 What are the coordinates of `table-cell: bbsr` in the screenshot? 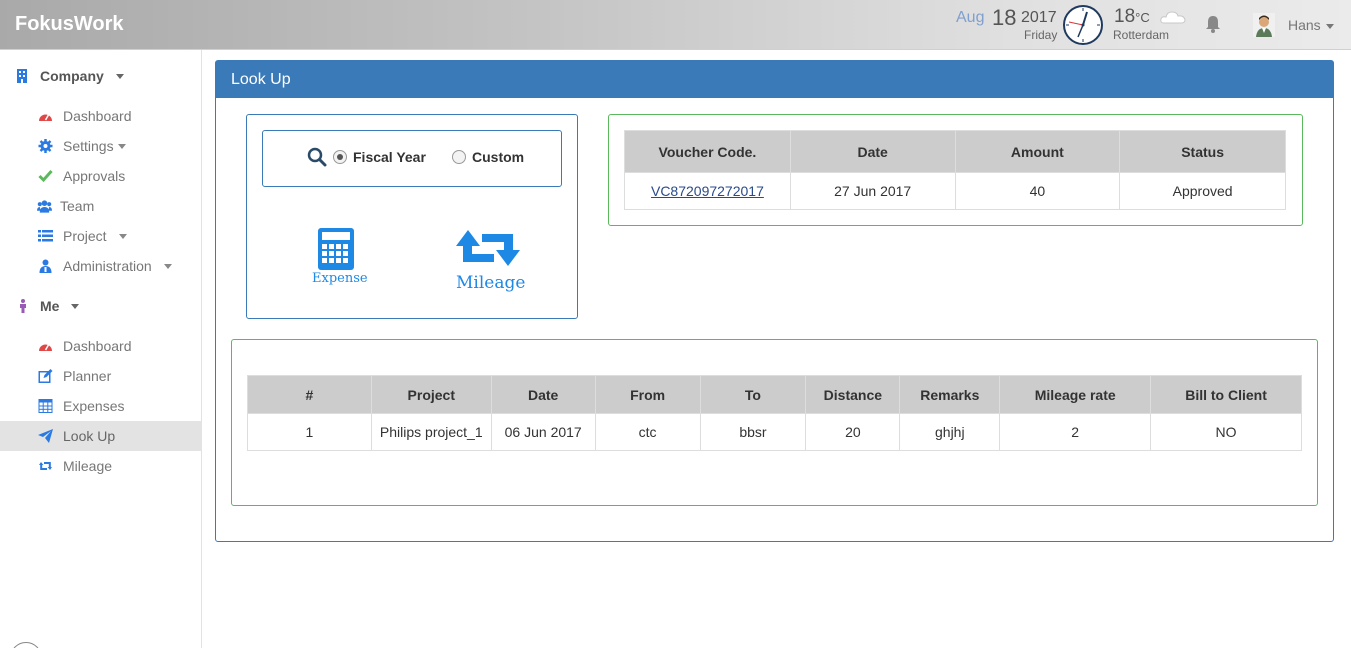 It's located at (753, 432).